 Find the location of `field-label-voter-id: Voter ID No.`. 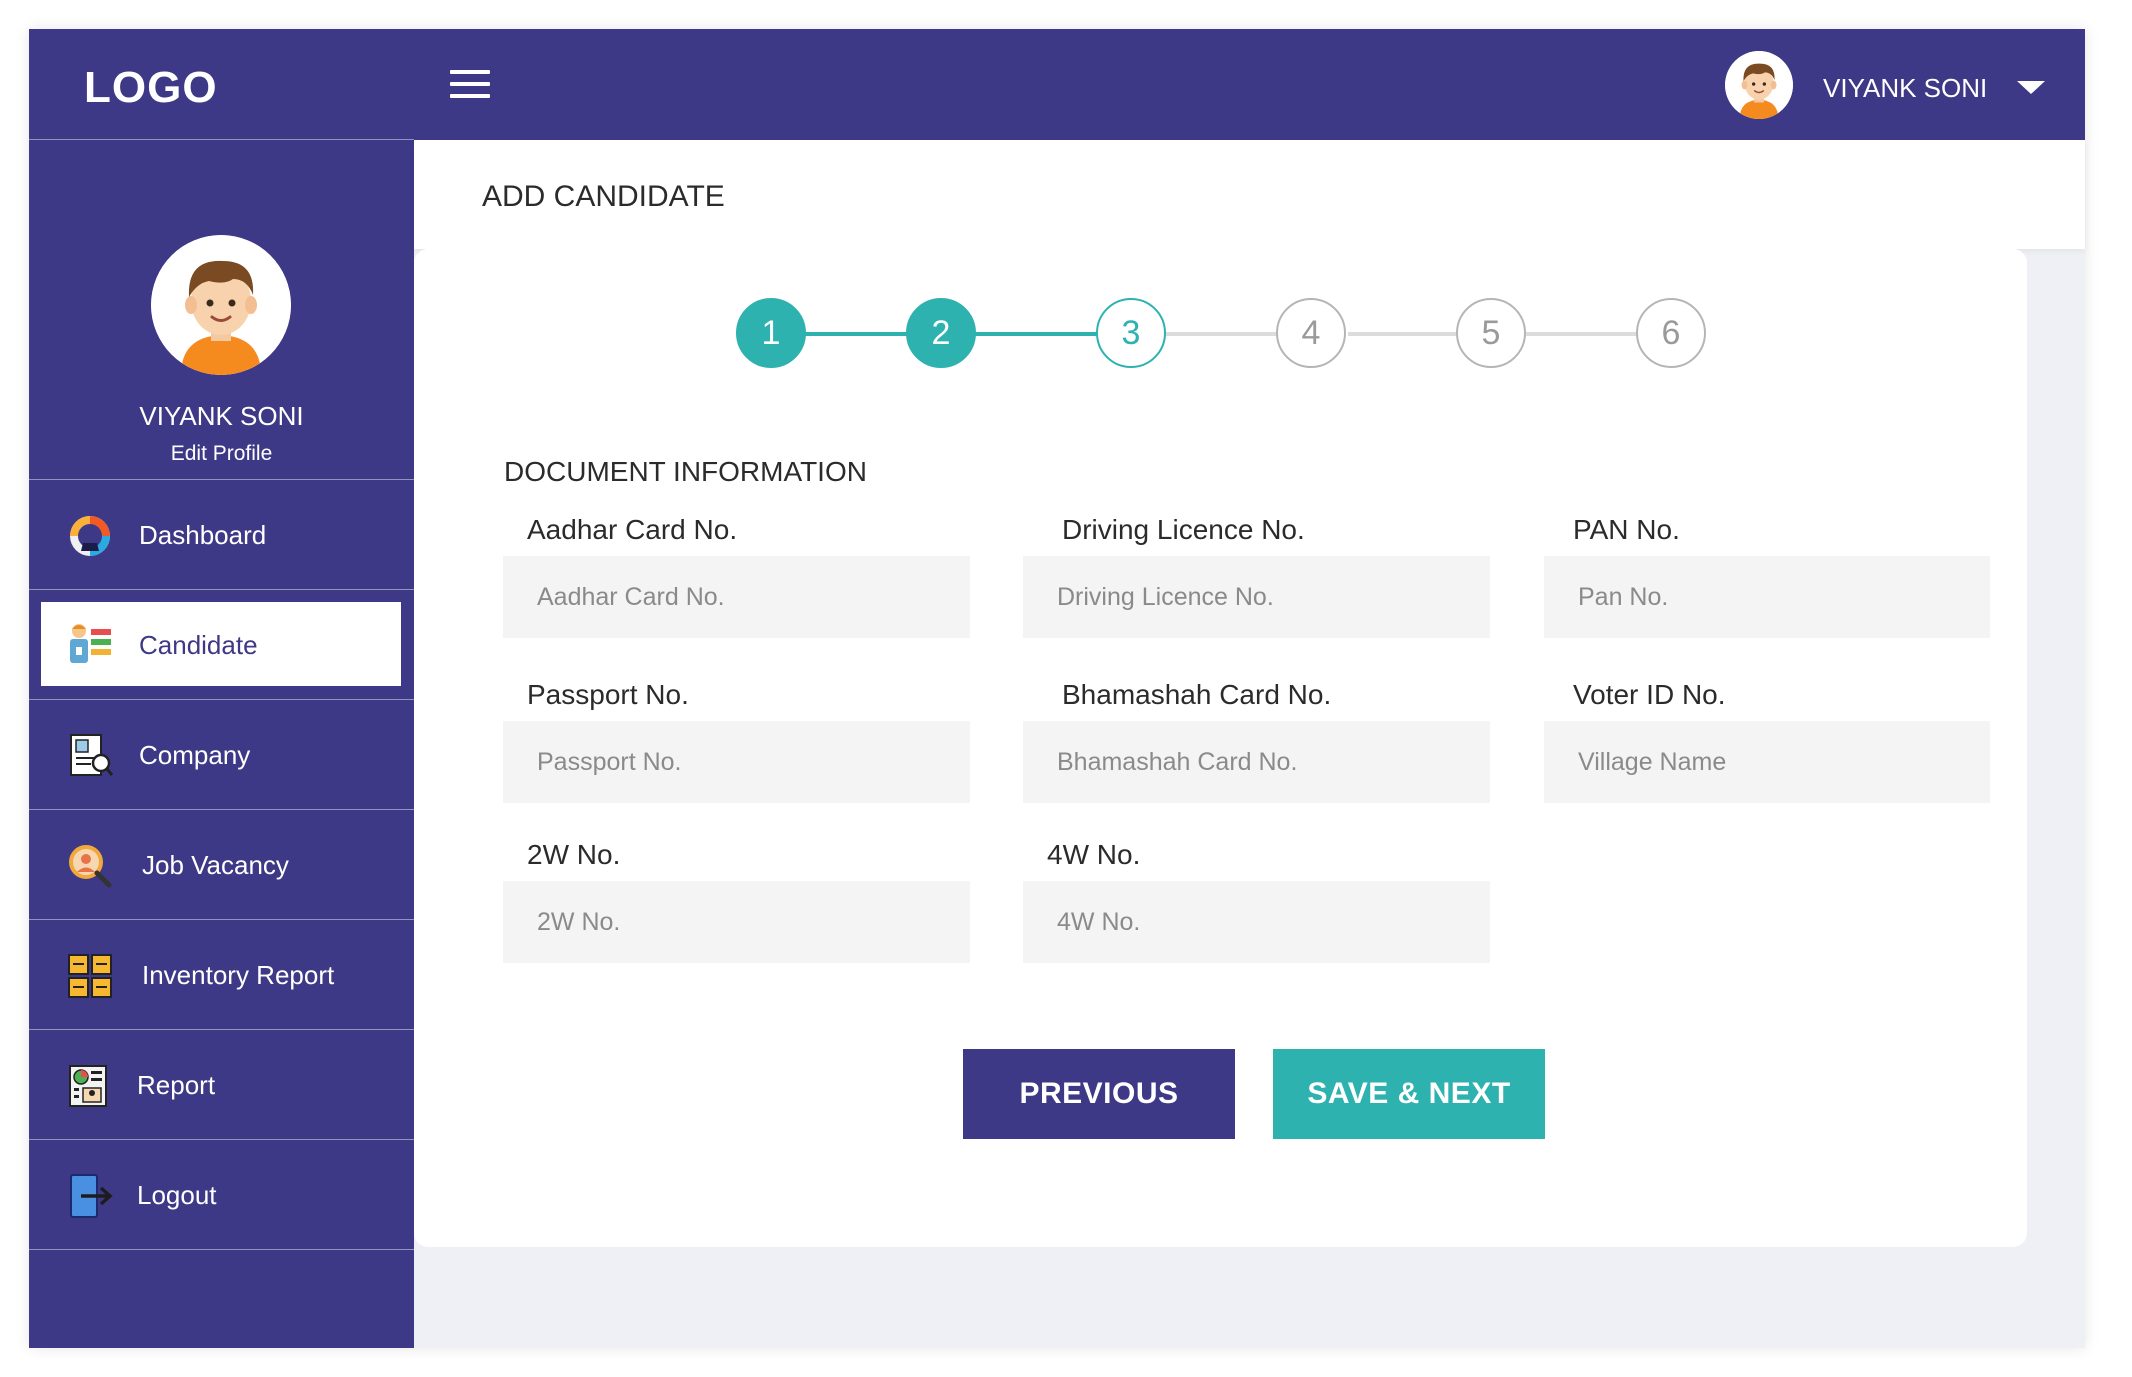

field-label-voter-id: Voter ID No. is located at coordinates (1649, 694).